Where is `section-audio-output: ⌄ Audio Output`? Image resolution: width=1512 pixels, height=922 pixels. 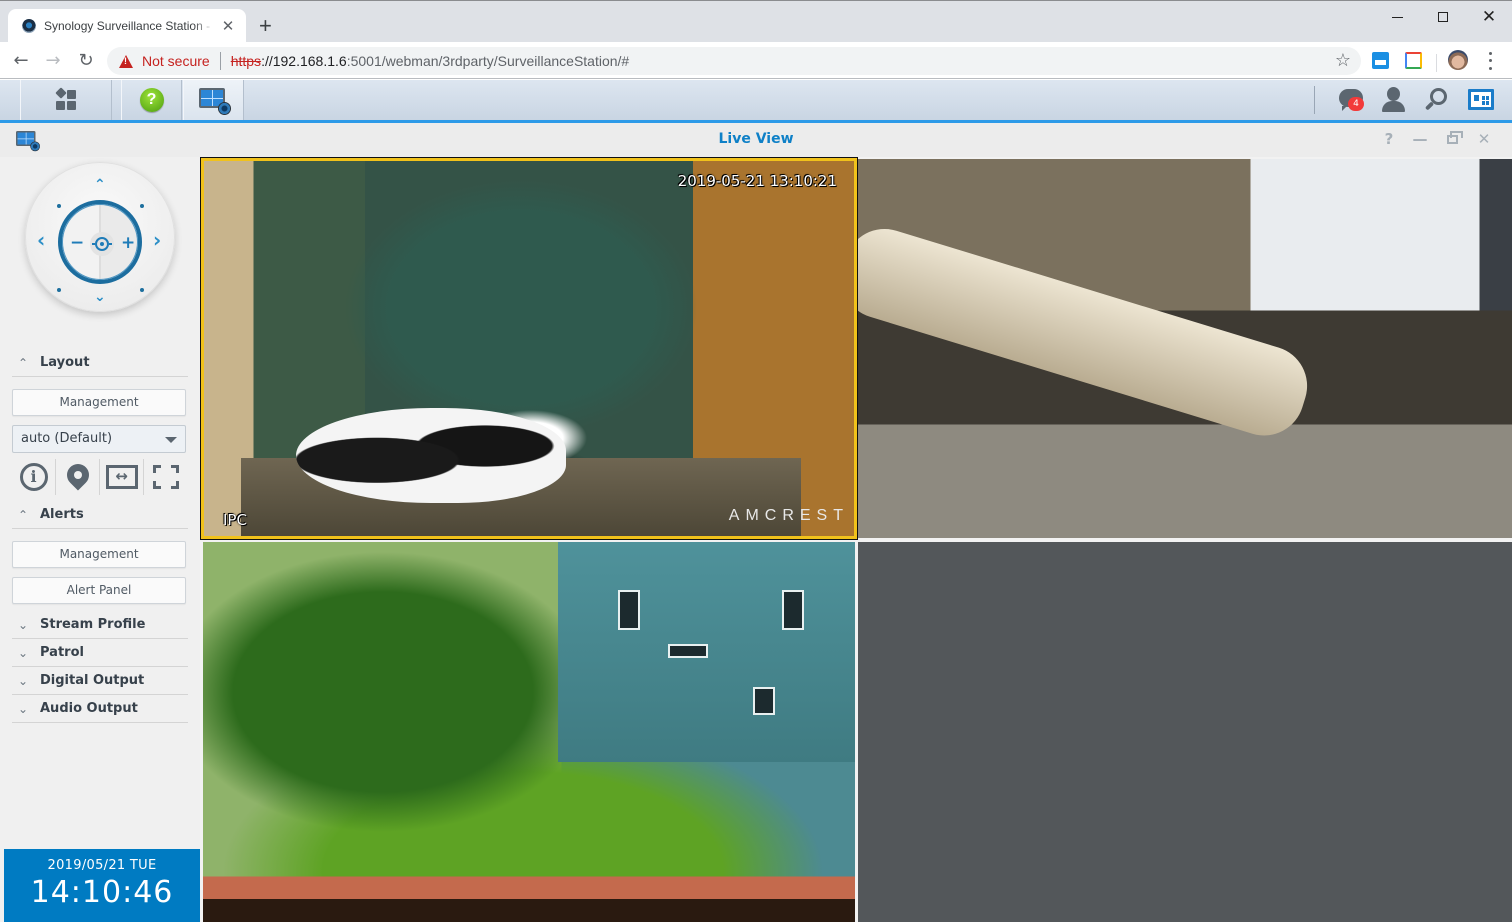 section-audio-output: ⌄ Audio Output is located at coordinates (100, 709).